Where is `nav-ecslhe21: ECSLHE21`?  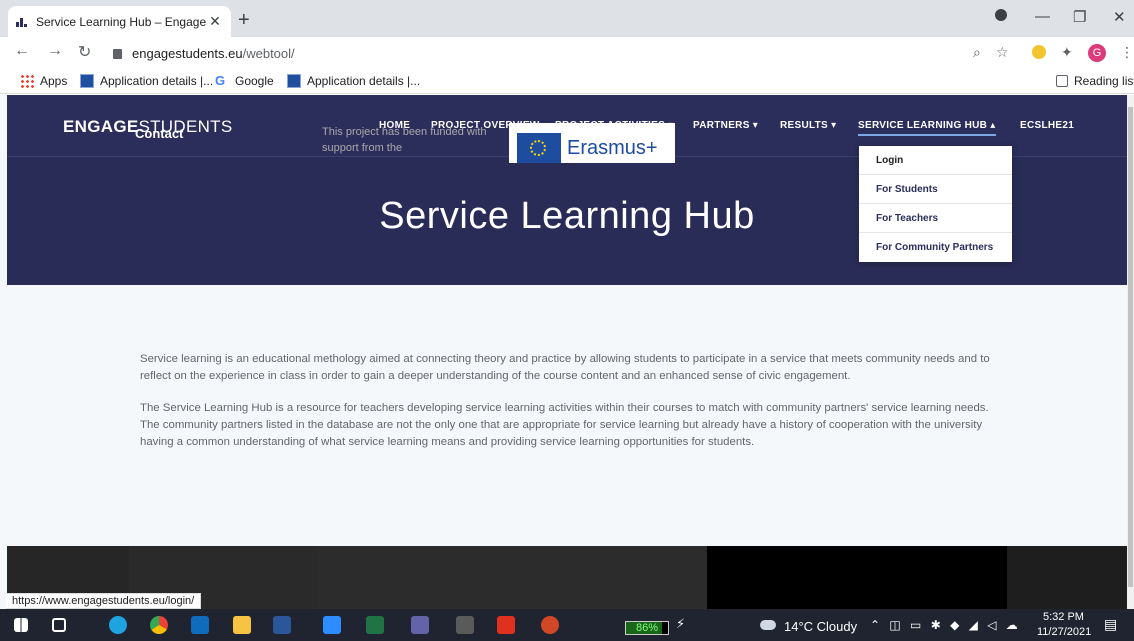
nav-ecslhe21: ECSLHE21 is located at coordinates (1047, 125).